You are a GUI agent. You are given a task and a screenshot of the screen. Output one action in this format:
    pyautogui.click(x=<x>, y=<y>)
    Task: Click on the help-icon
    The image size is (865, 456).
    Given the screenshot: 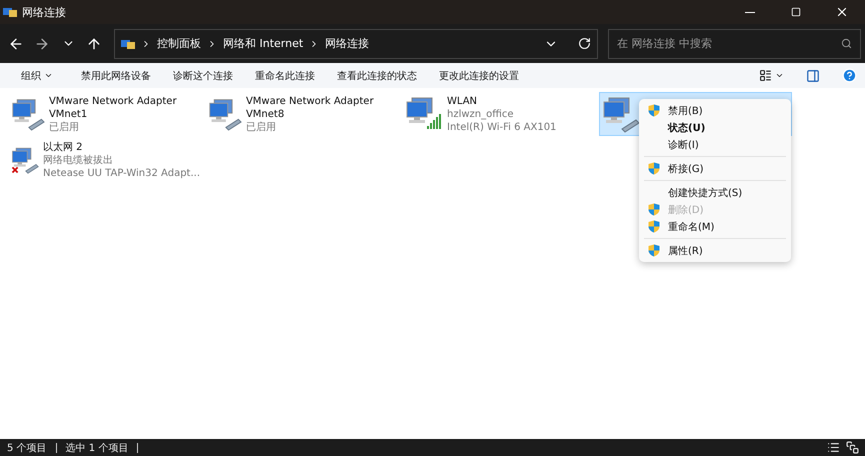 What is the action you would take?
    pyautogui.click(x=849, y=75)
    